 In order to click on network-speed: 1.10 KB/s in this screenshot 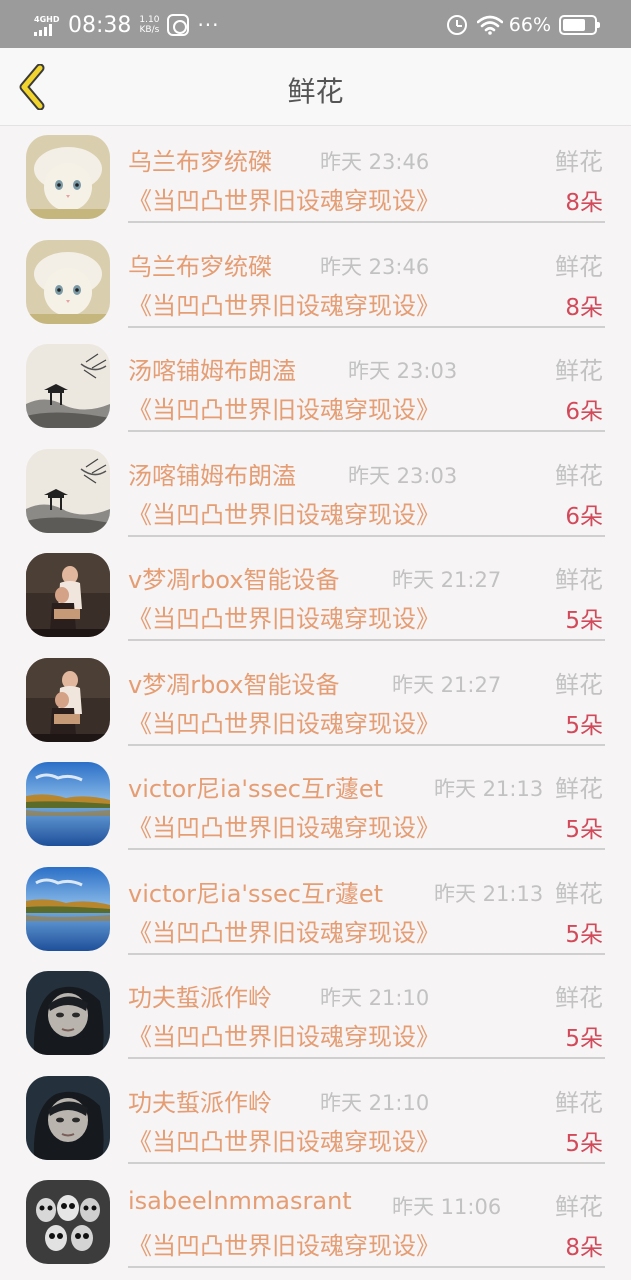, I will do `click(149, 25)`.